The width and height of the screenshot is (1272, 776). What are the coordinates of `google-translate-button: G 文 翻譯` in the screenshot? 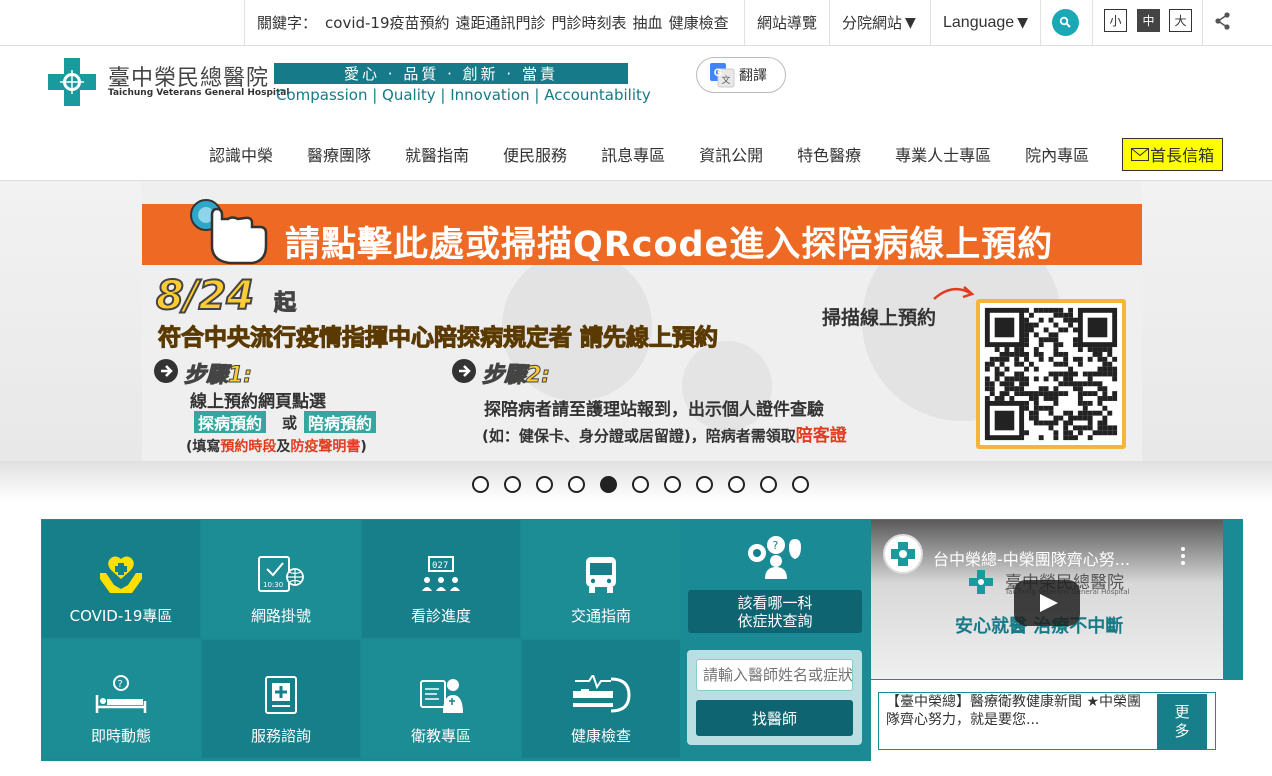 It's located at (741, 75).